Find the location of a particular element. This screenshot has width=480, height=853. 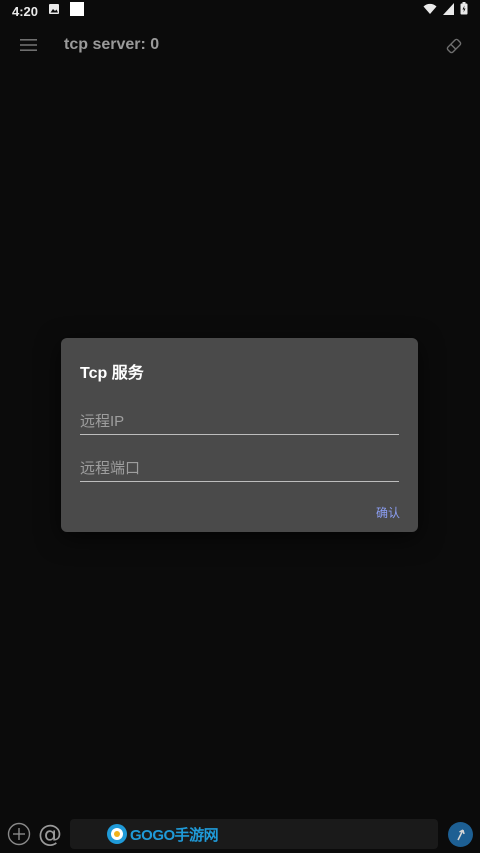

watermark-logo: GOGO手游网 is located at coordinates (162, 834).